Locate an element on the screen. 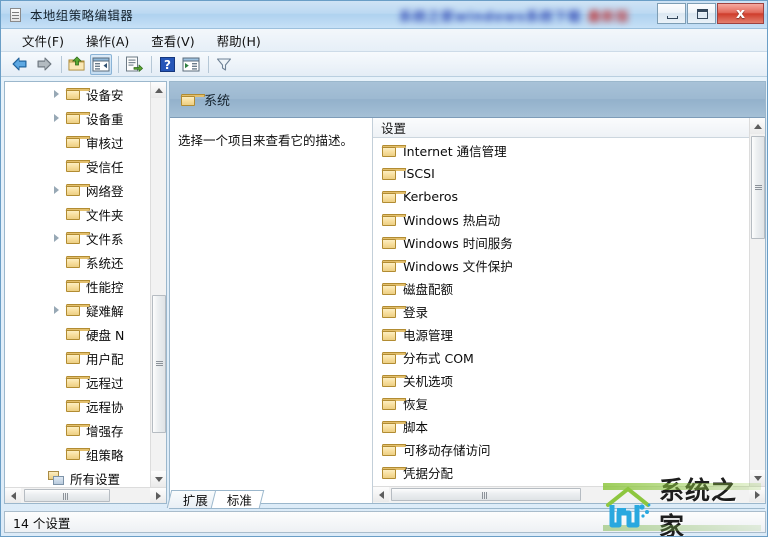  settings-list-item: 磁盘配额 is located at coordinates (560, 288).